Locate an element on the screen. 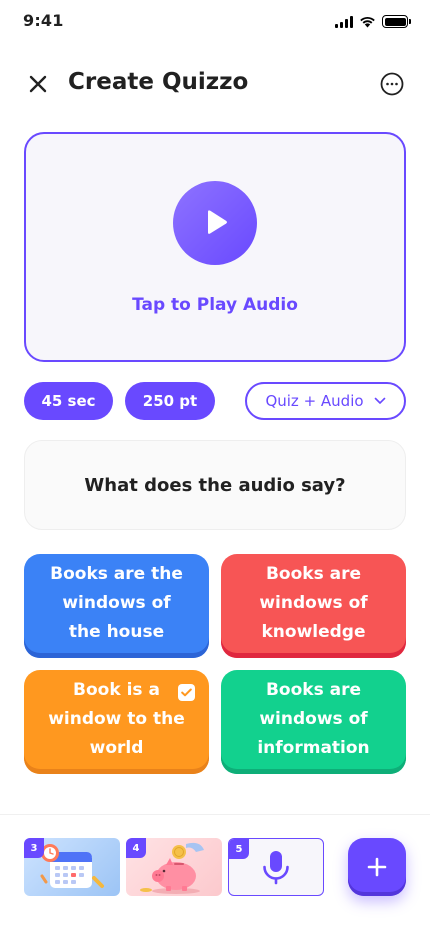 The height and width of the screenshot is (932, 430). slide-number: 4 is located at coordinates (136, 848).